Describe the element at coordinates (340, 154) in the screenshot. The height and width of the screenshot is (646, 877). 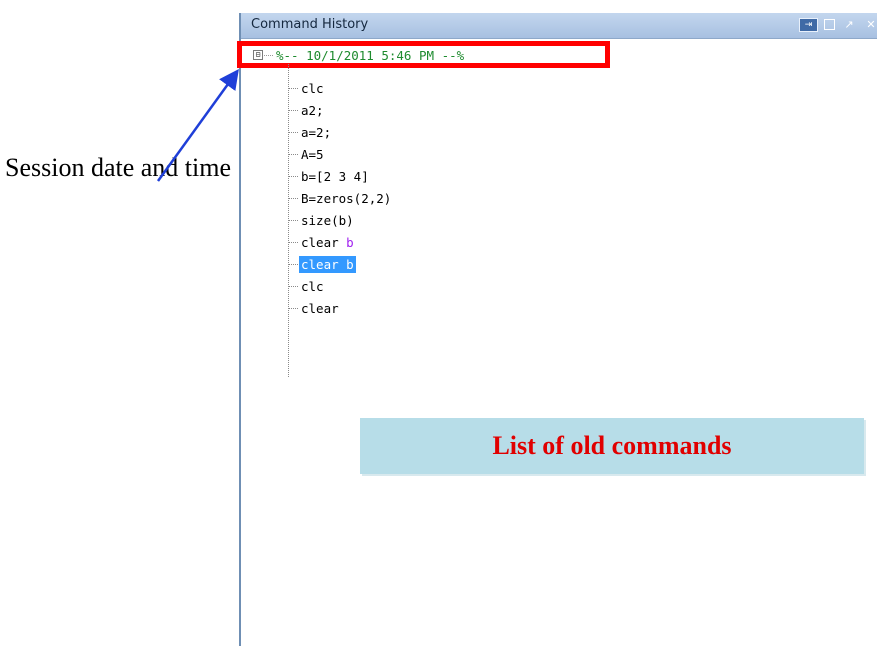
I see `command-item: A=5` at that location.